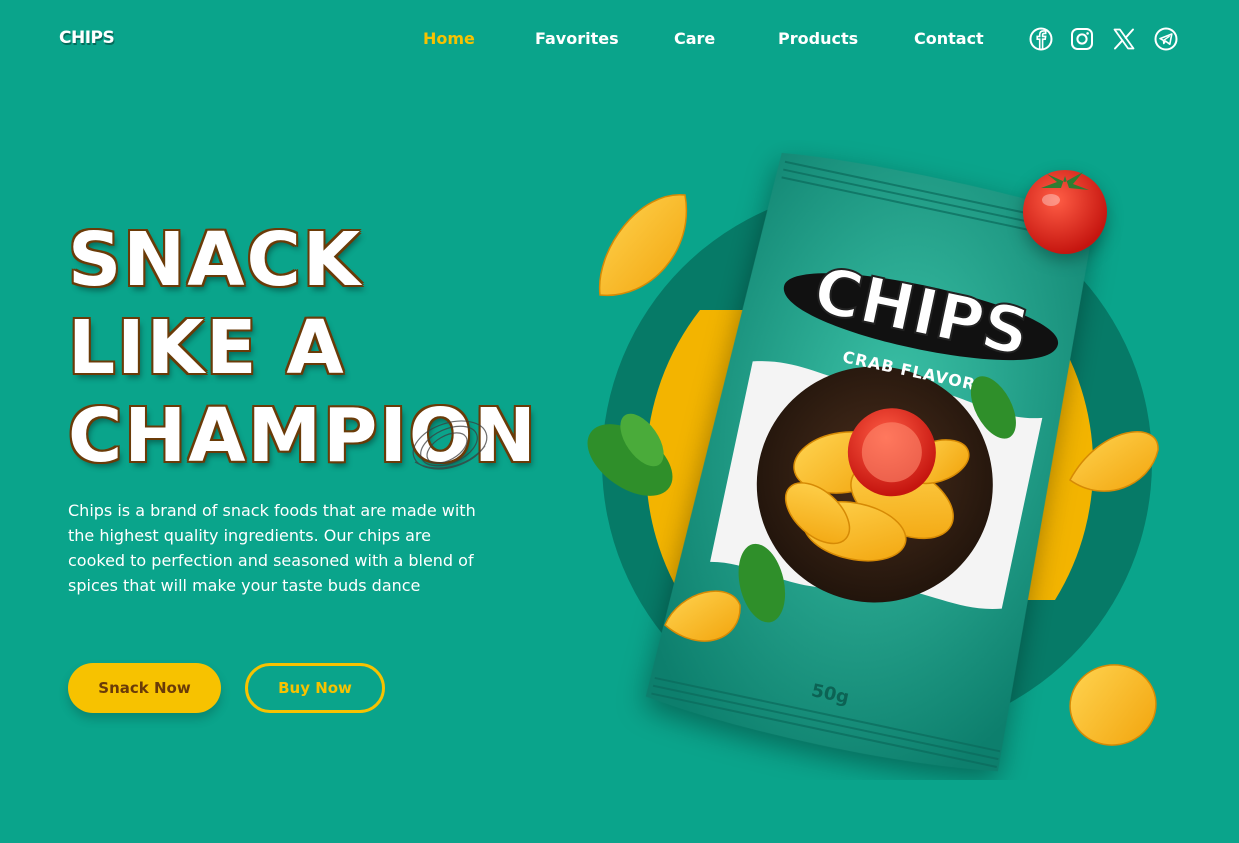  What do you see at coordinates (87, 38) in the screenshot?
I see `brand-logo: CHIPS` at bounding box center [87, 38].